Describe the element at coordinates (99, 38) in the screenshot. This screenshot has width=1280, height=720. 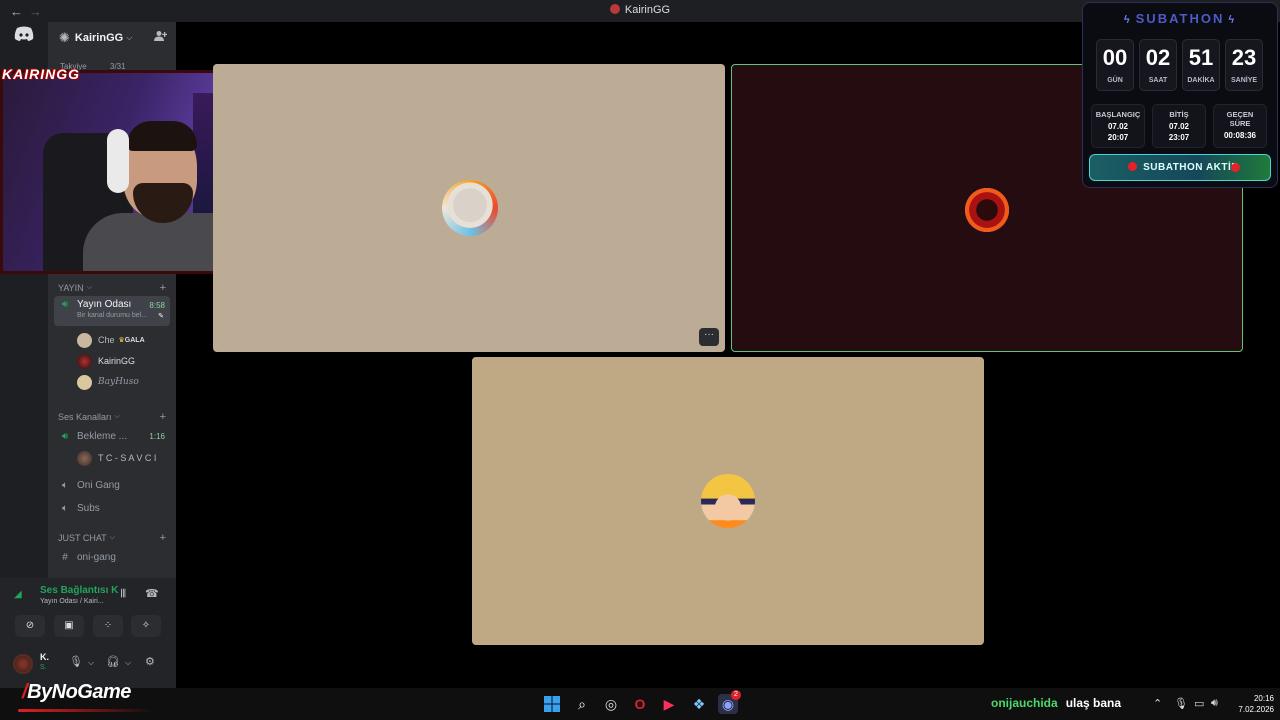
I see `server-name: KairinGG` at that location.